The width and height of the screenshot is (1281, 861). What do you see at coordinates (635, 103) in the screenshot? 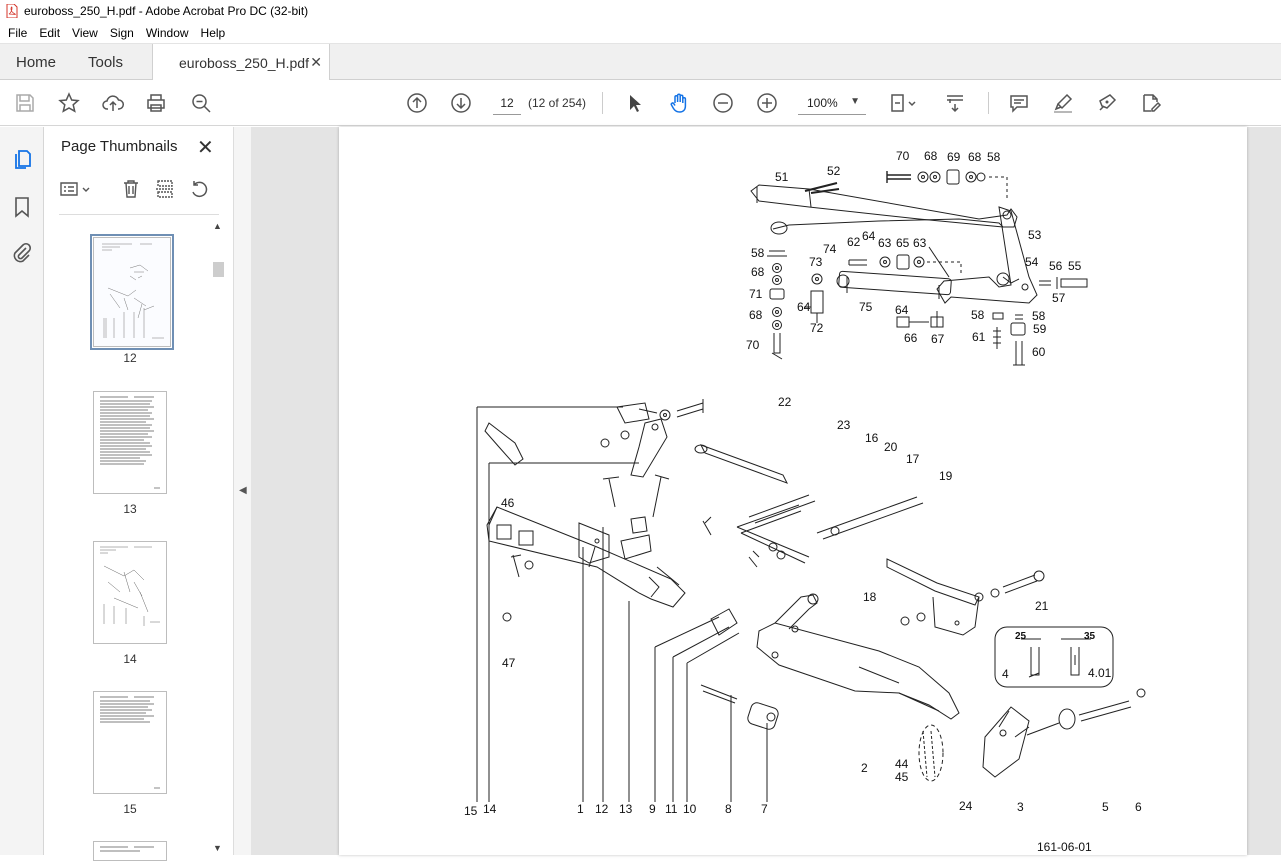
I see `select-cursor-icon` at bounding box center [635, 103].